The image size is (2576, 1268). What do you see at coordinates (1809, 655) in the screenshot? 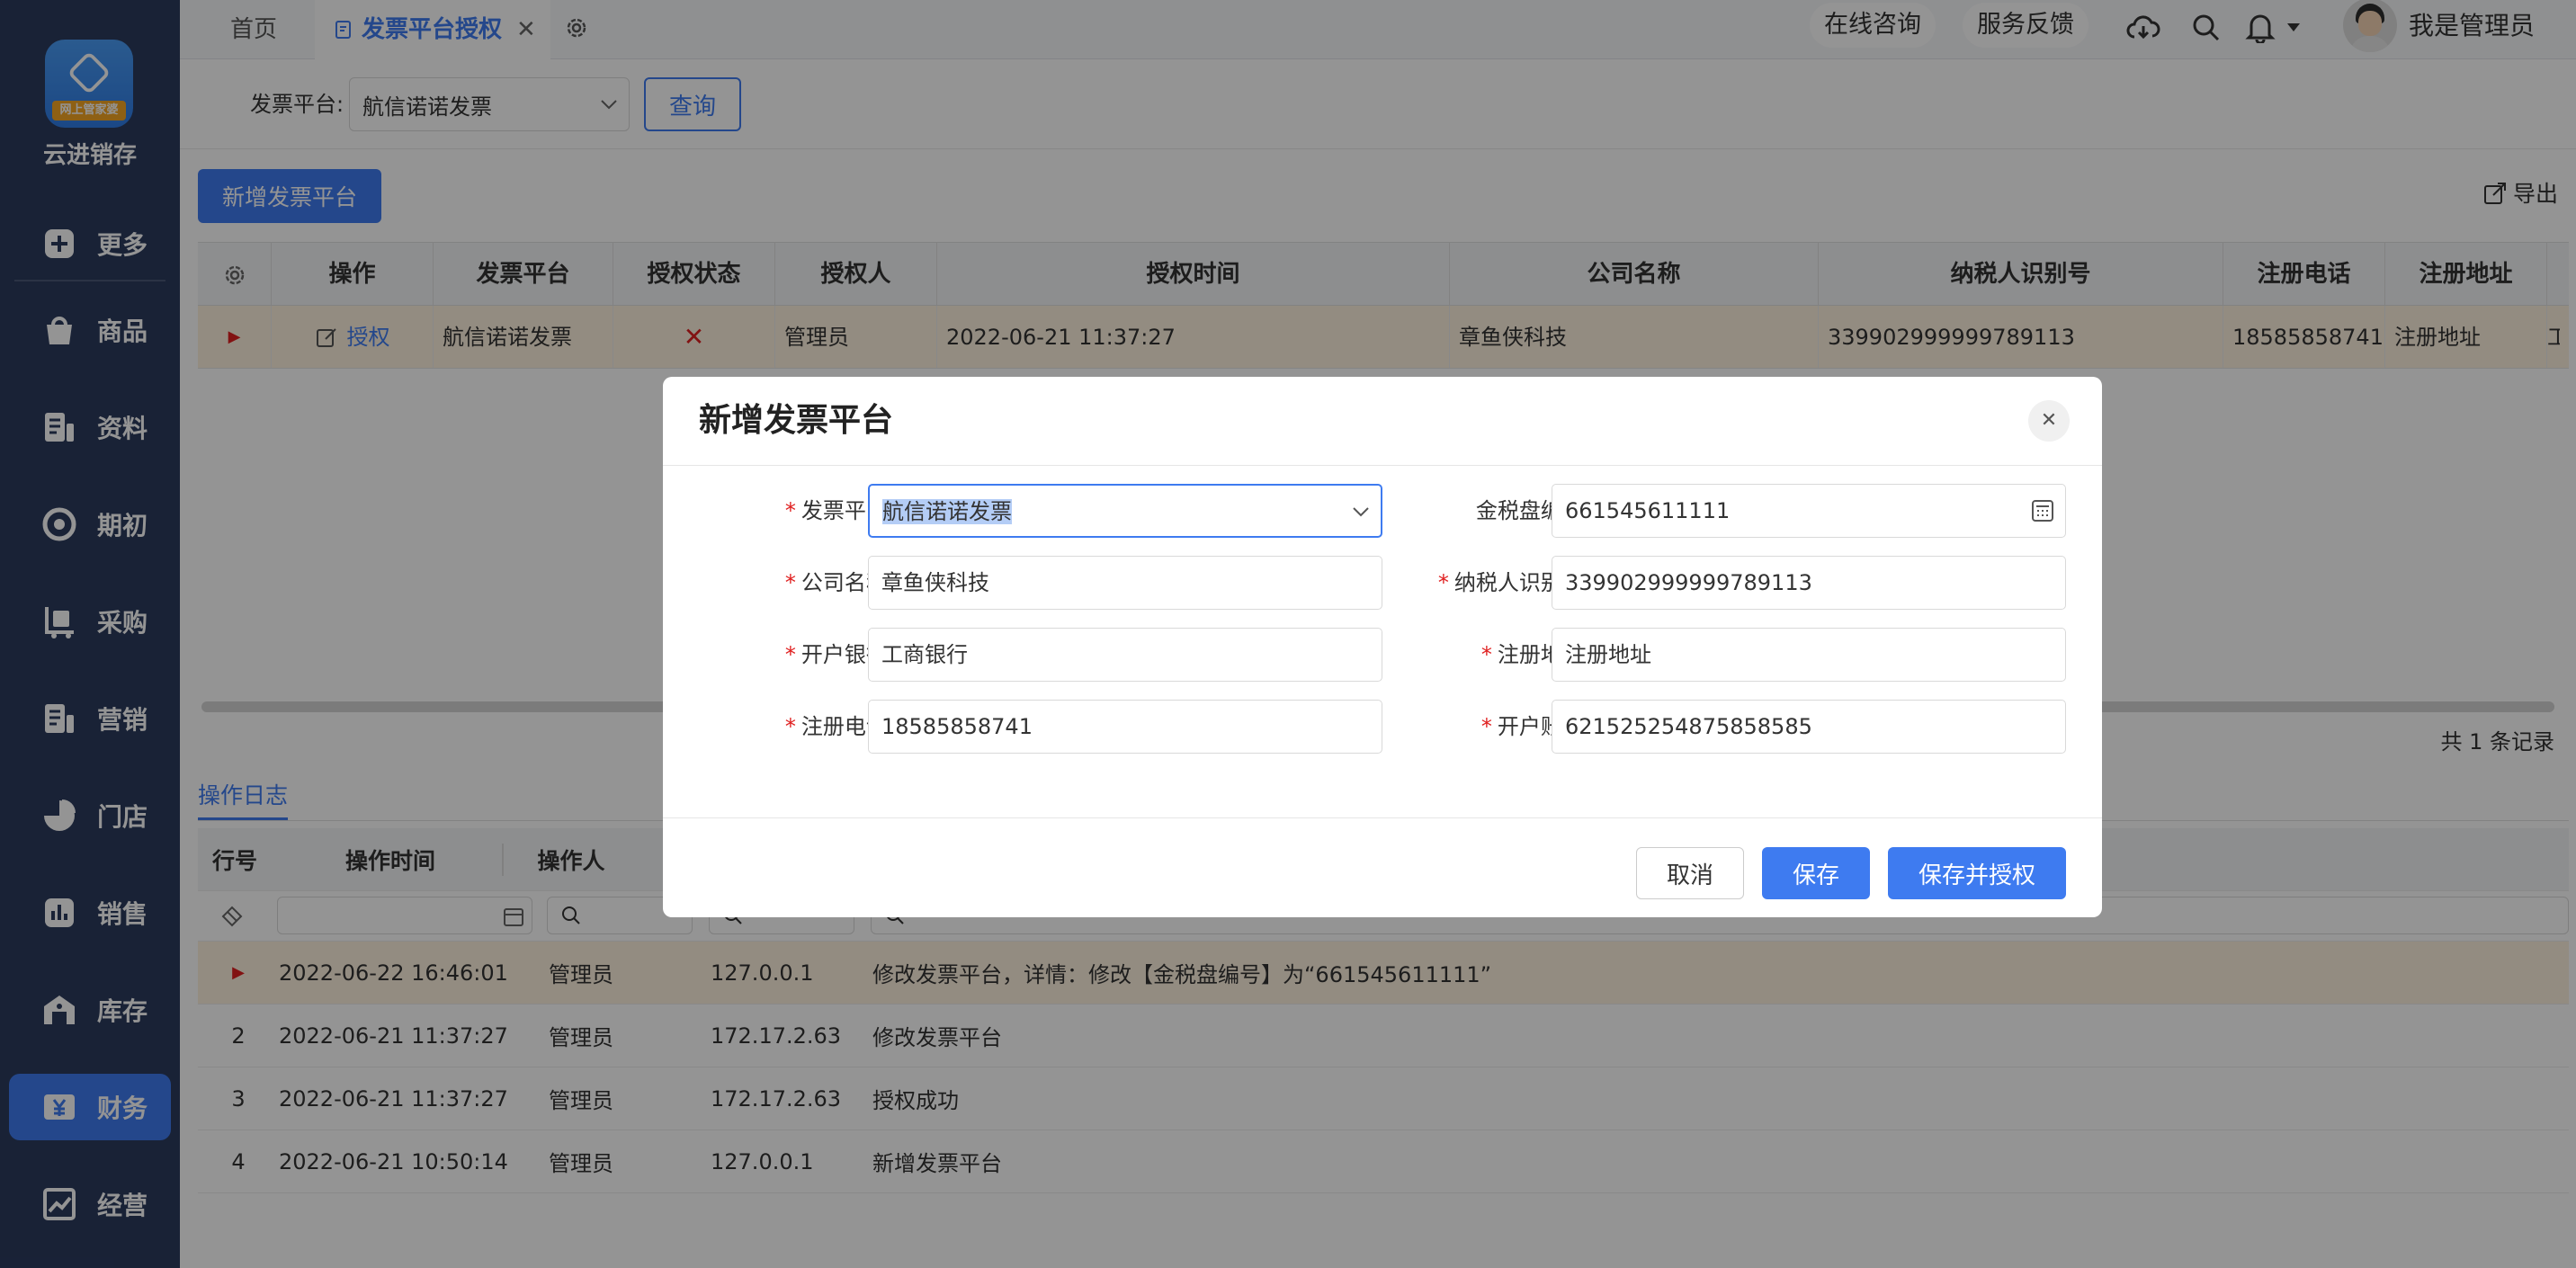
I see `address-input: 注册地址` at bounding box center [1809, 655].